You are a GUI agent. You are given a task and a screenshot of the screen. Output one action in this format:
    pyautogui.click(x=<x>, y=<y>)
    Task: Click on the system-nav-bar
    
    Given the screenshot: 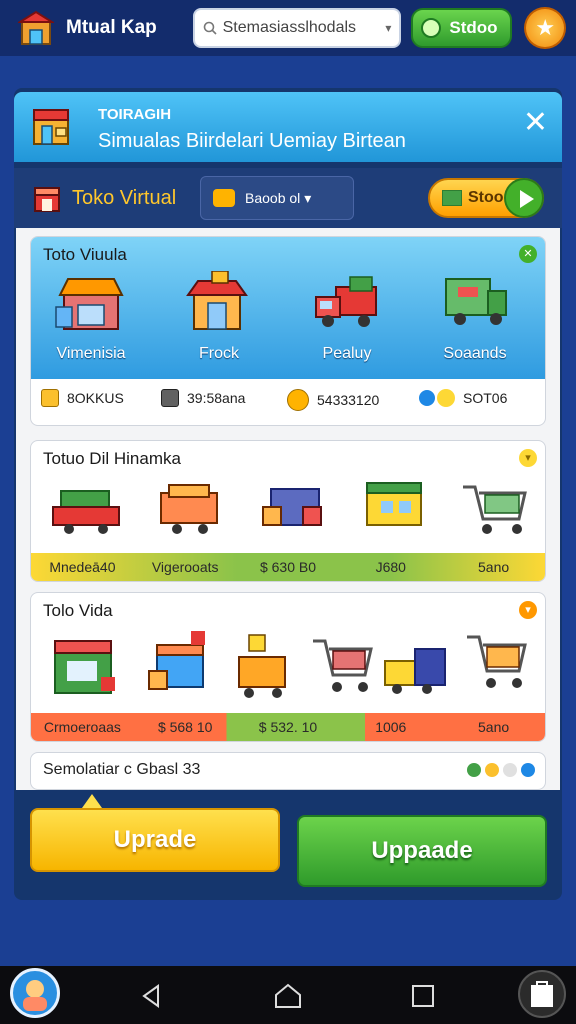 What is the action you would take?
    pyautogui.click(x=288, y=995)
    